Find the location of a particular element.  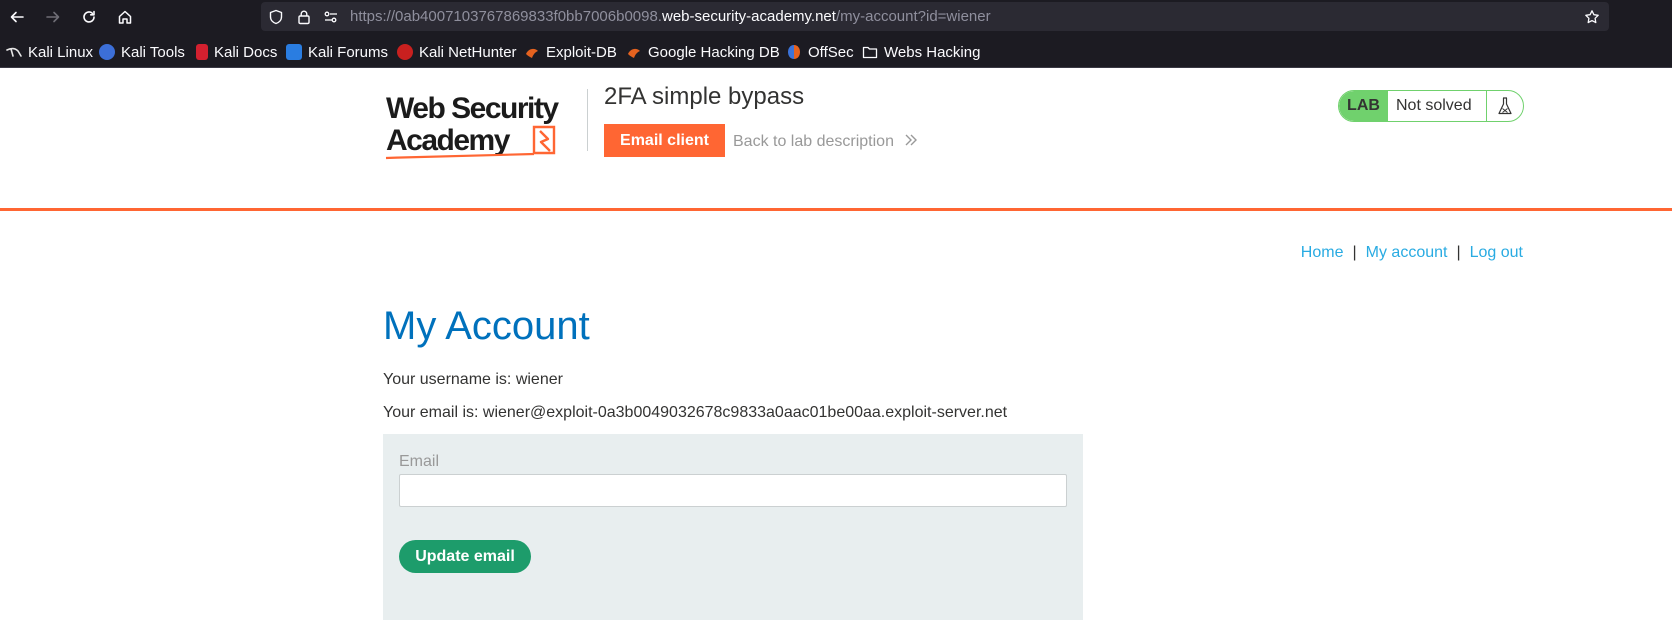

svg-text: Academy is located at coordinates (448, 140).